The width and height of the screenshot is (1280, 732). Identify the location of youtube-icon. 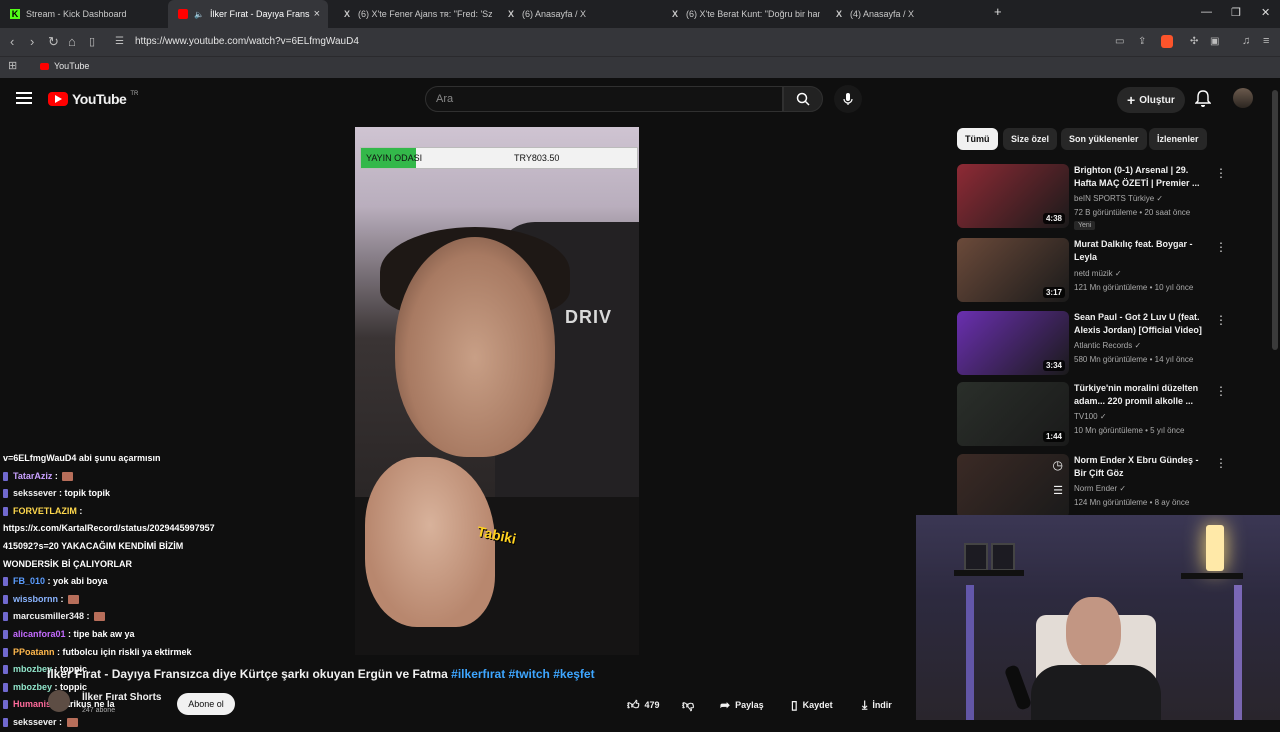
(44, 66).